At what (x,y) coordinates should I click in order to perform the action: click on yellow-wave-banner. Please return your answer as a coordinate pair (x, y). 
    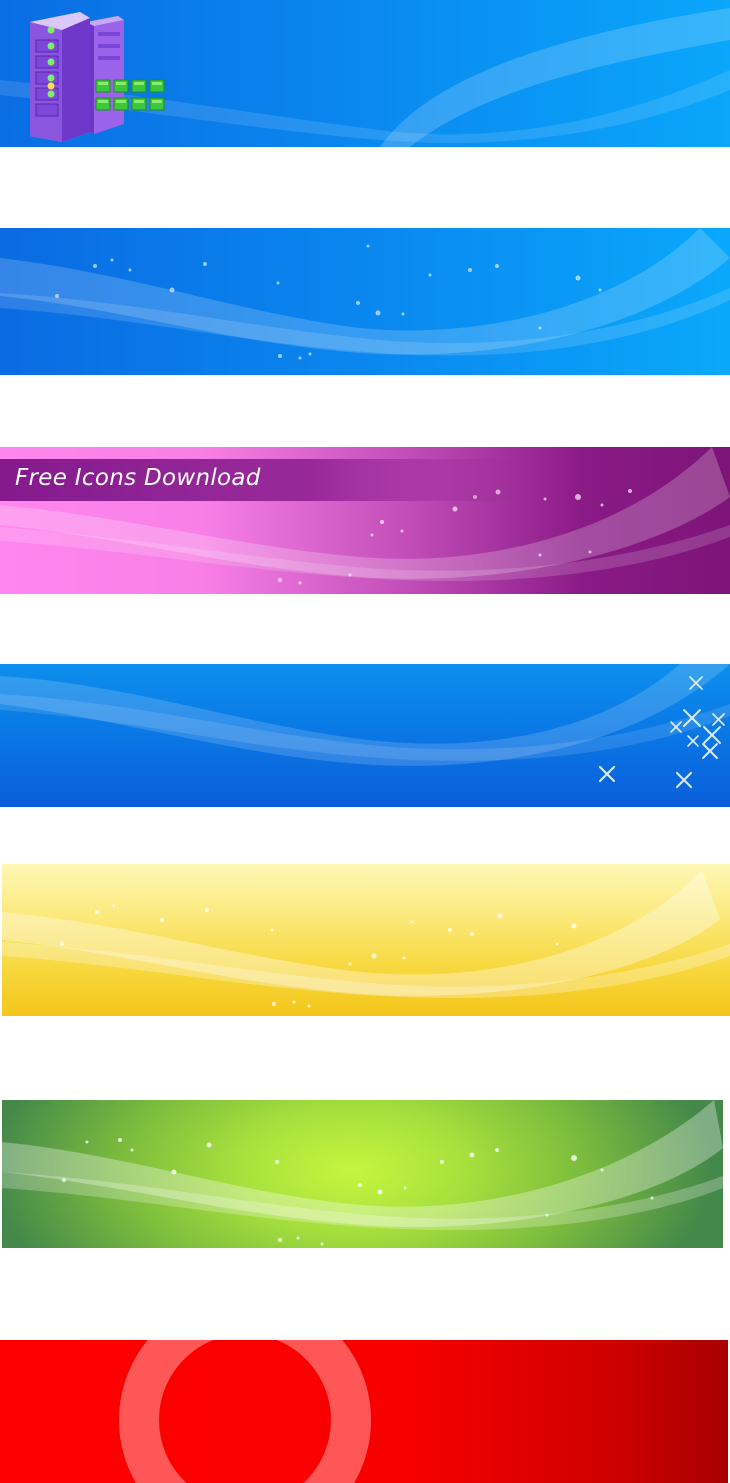
    Looking at the image, I should click on (366, 940).